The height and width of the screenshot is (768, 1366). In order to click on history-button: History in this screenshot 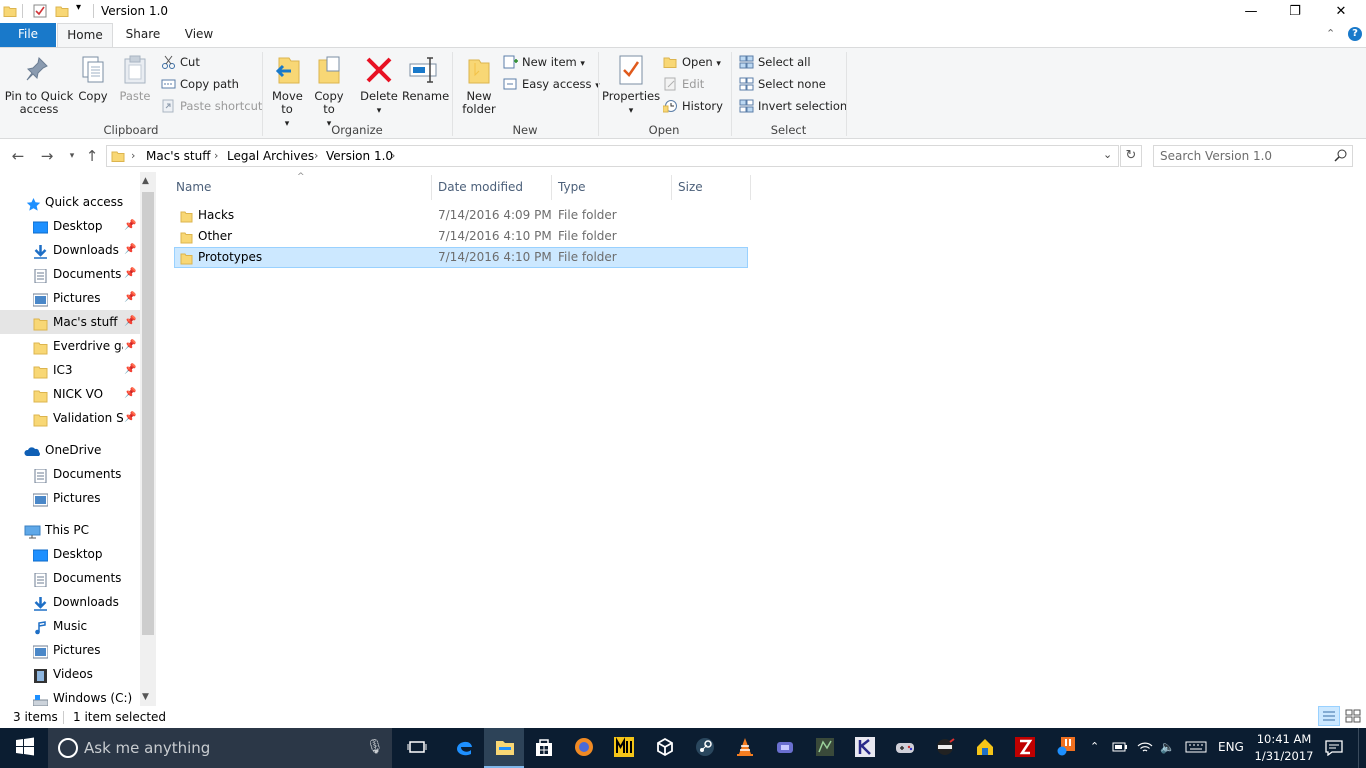, I will do `click(692, 106)`.